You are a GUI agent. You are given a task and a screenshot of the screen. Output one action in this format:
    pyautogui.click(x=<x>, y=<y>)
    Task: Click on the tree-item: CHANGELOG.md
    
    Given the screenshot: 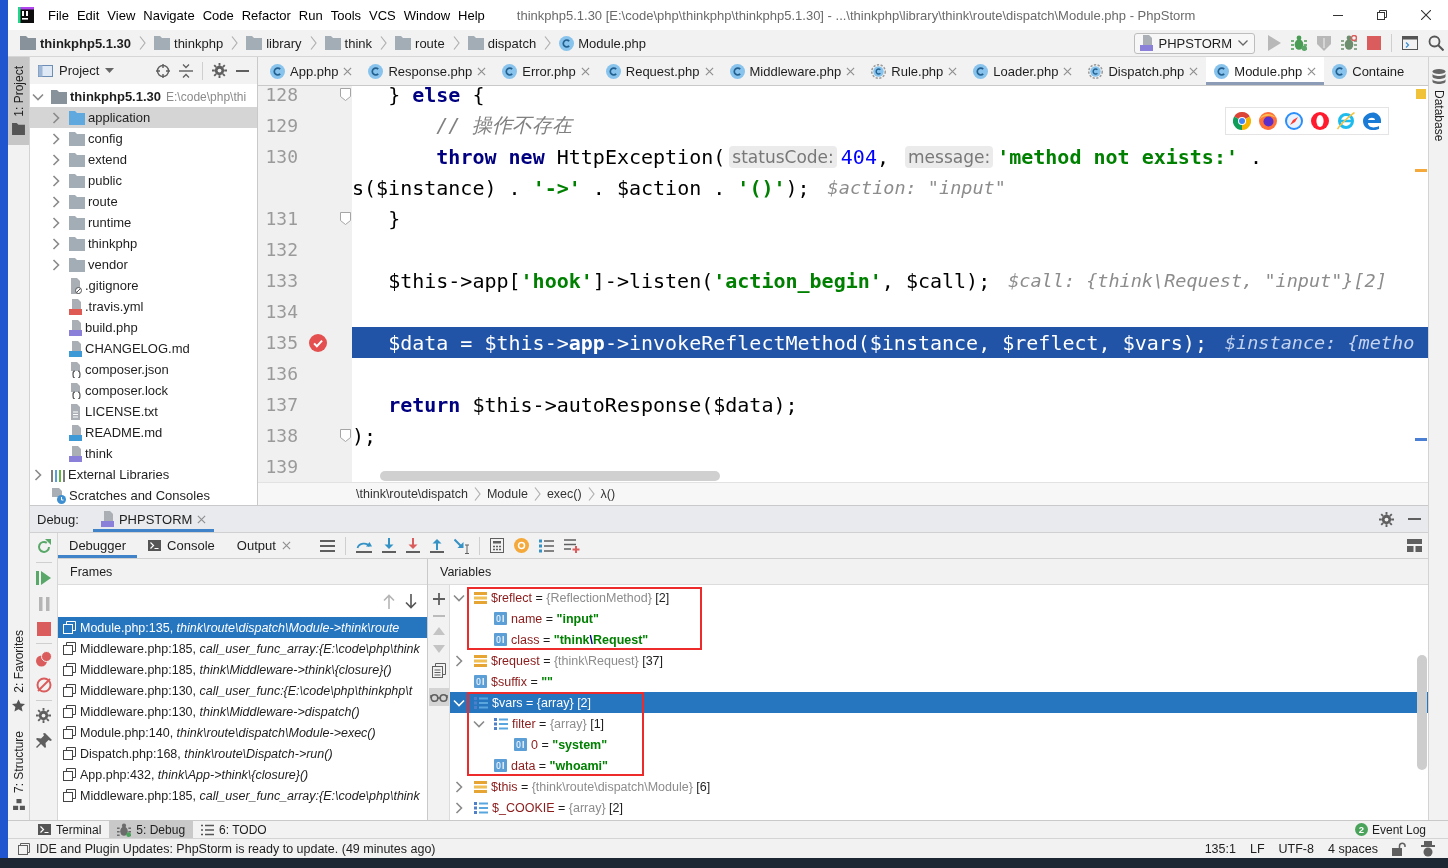 What is the action you would take?
    pyautogui.click(x=143, y=348)
    